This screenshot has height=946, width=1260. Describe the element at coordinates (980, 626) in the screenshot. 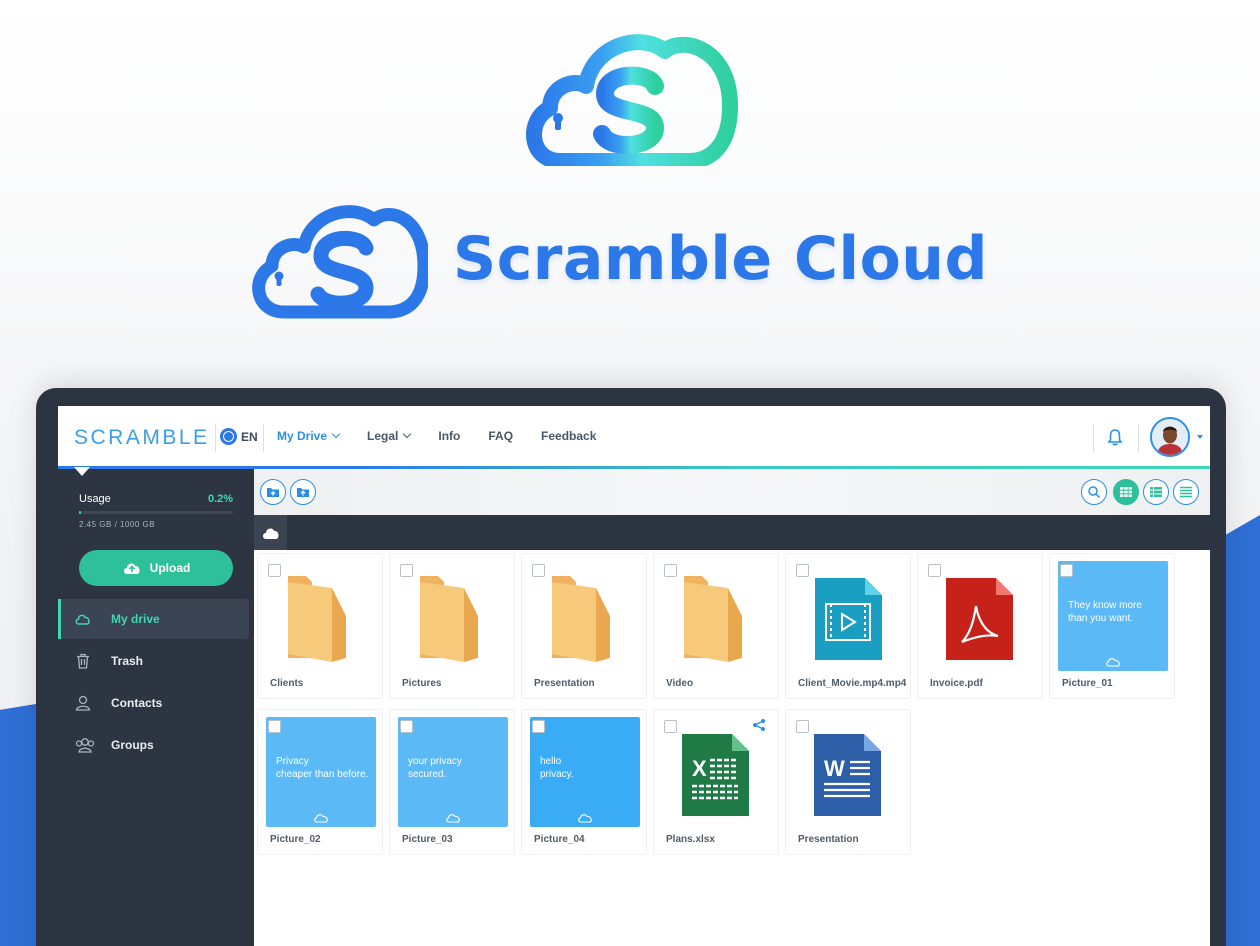

I see `file-card: Invoice.pdf` at that location.